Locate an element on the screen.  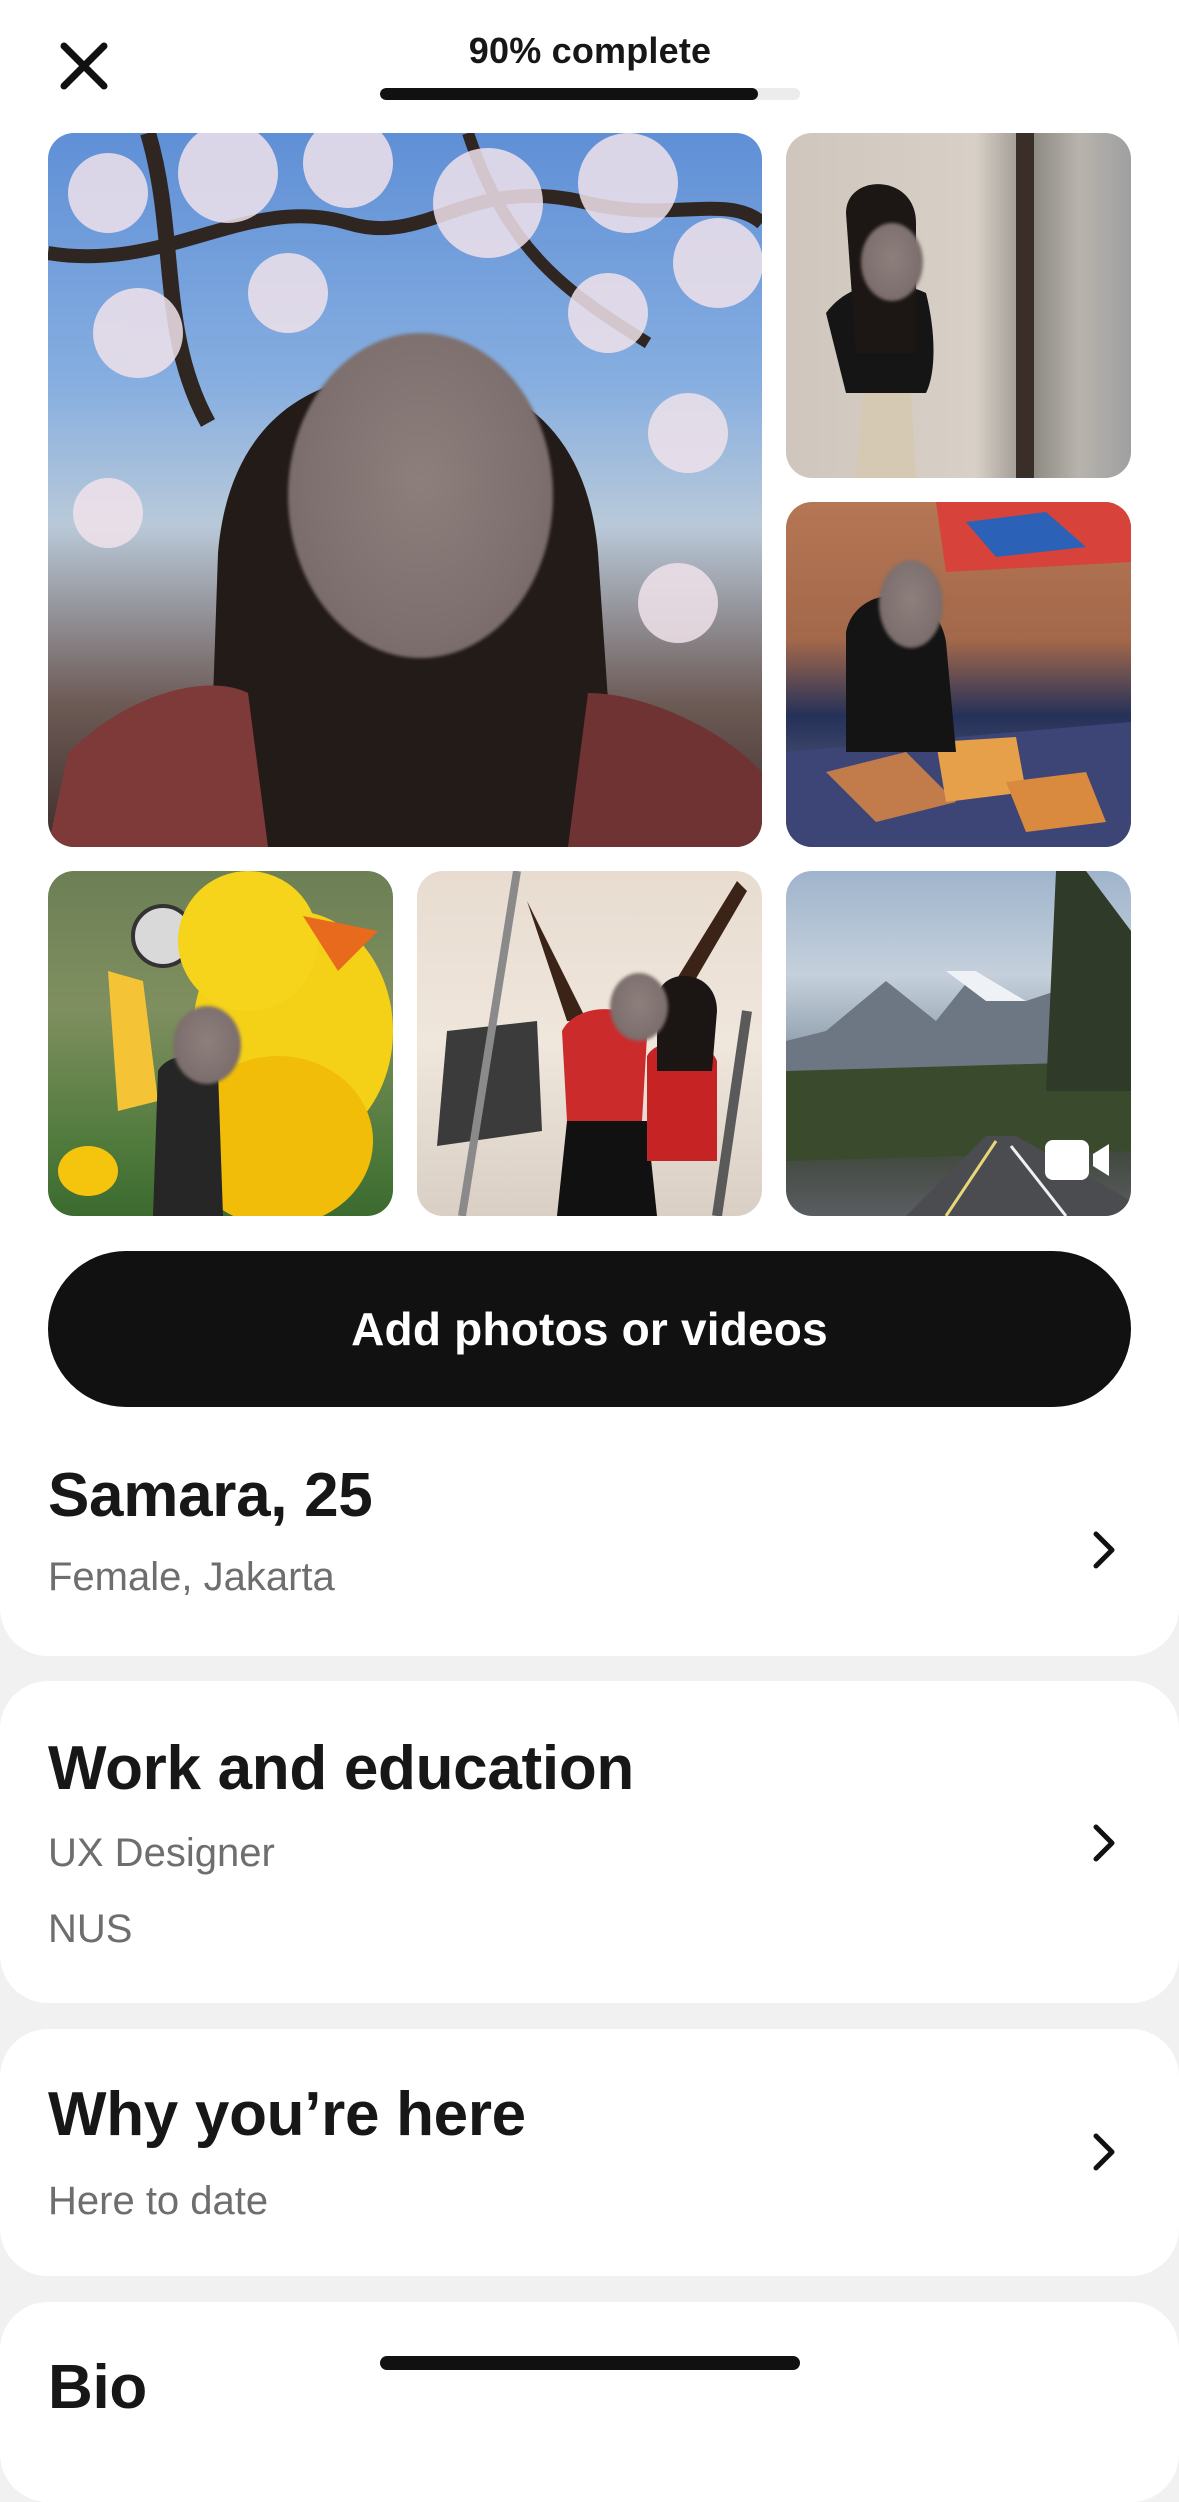
basic-info-row: Samara, 25 Female, Jakarta is located at coordinates (589, 1540).